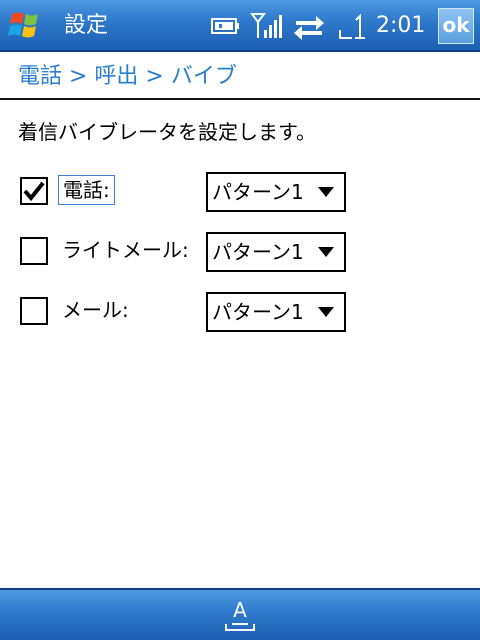 This screenshot has height=640, width=480. Describe the element at coordinates (400, 26) in the screenshot. I see `clock: 2:01` at that location.